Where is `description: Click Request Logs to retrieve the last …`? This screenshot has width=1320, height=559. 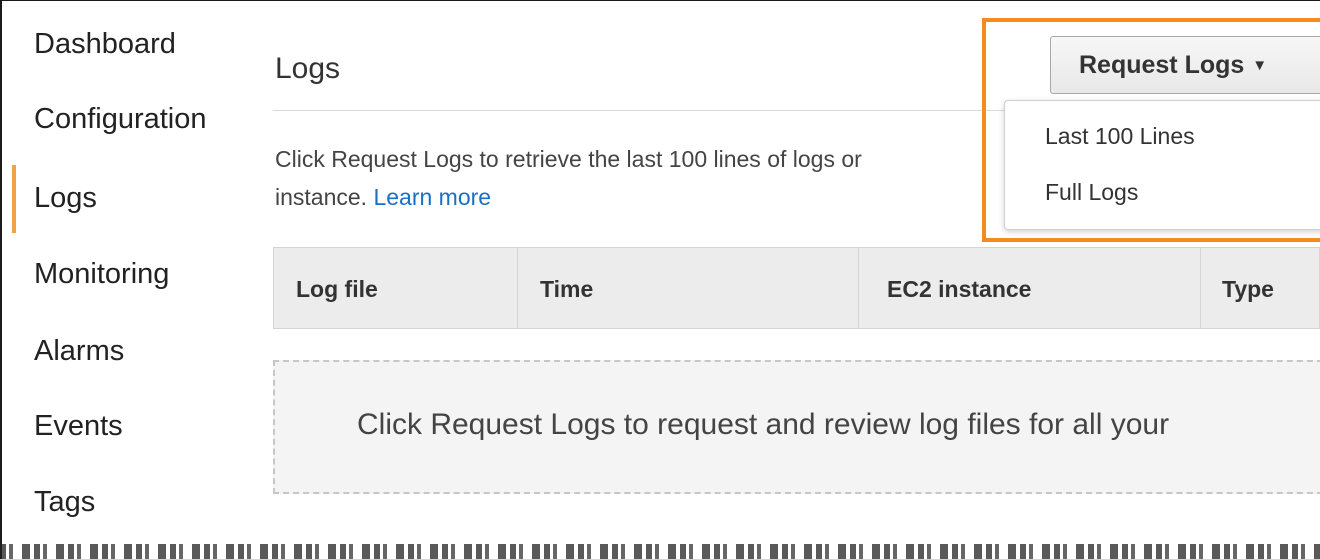
description: Click Request Logs to retrieve the last … is located at coordinates (645, 178).